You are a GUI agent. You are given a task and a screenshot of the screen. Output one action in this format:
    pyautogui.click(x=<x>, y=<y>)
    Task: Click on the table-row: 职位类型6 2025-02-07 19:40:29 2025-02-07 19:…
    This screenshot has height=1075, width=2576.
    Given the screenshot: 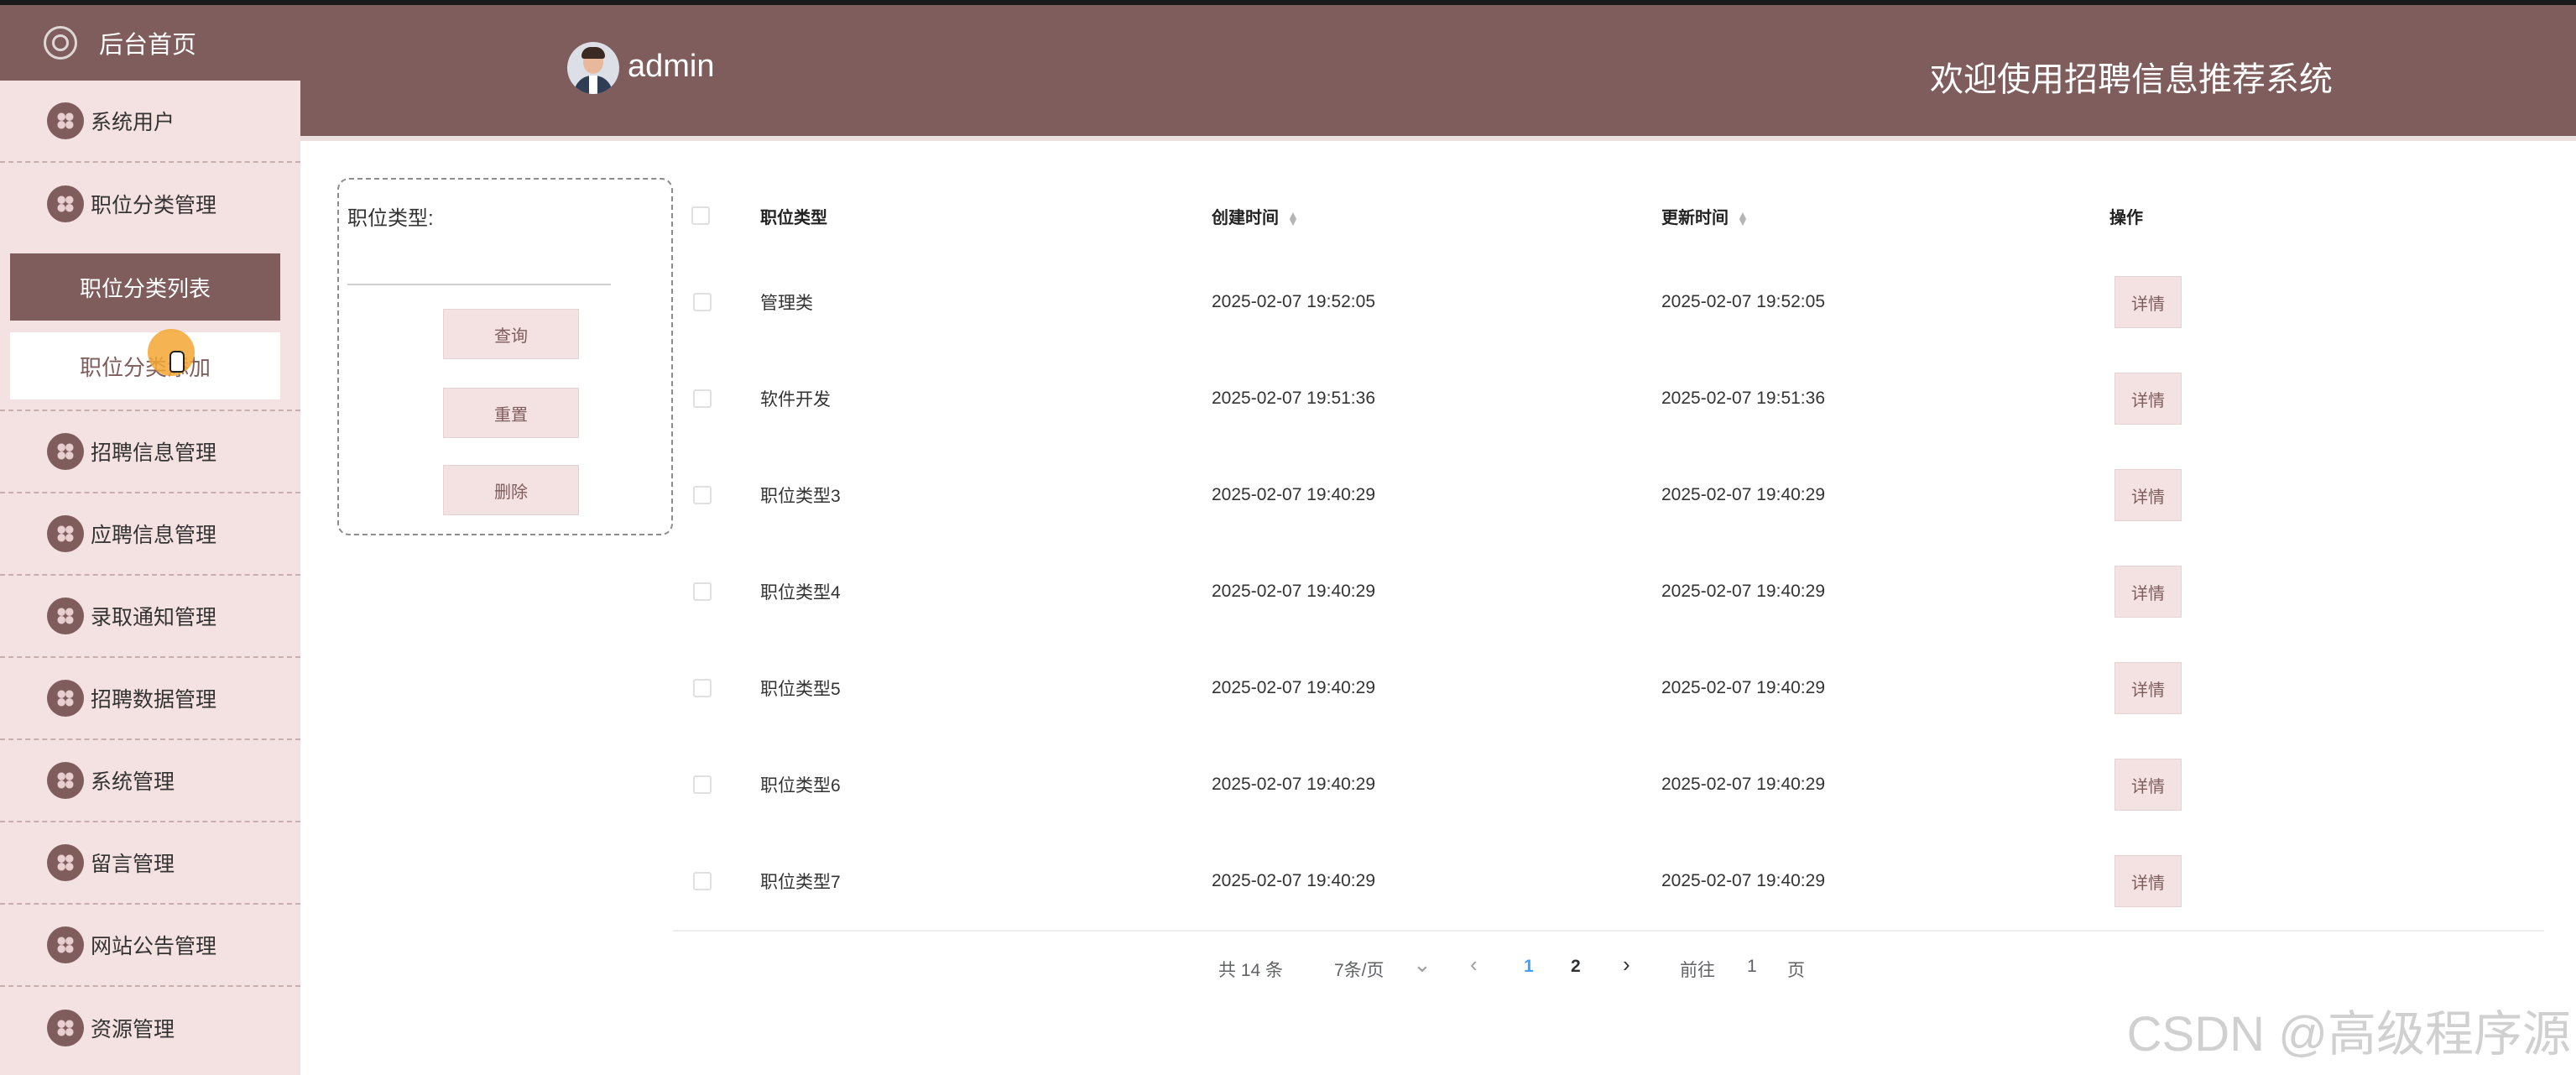 What is the action you would take?
    pyautogui.click(x=1608, y=784)
    